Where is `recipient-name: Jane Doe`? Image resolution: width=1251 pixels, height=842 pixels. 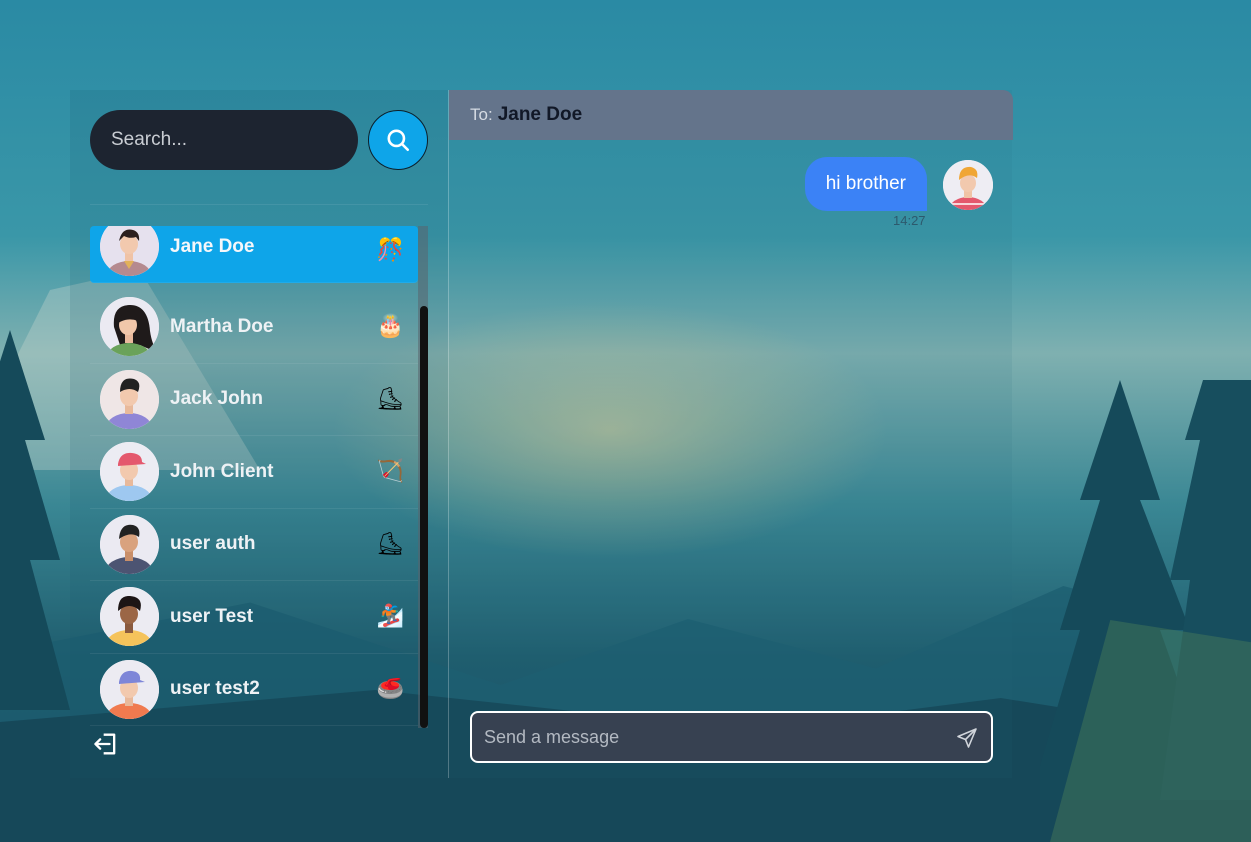 recipient-name: Jane Doe is located at coordinates (540, 114).